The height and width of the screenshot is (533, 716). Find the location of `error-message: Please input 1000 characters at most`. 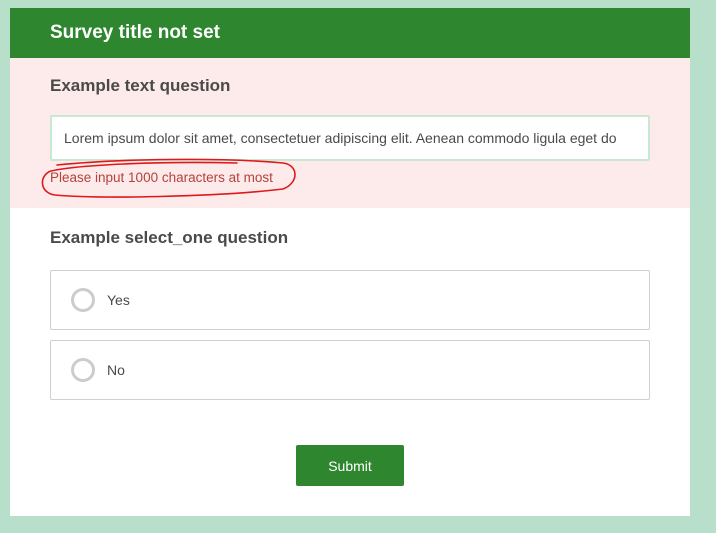

error-message: Please input 1000 characters at most is located at coordinates (161, 177).